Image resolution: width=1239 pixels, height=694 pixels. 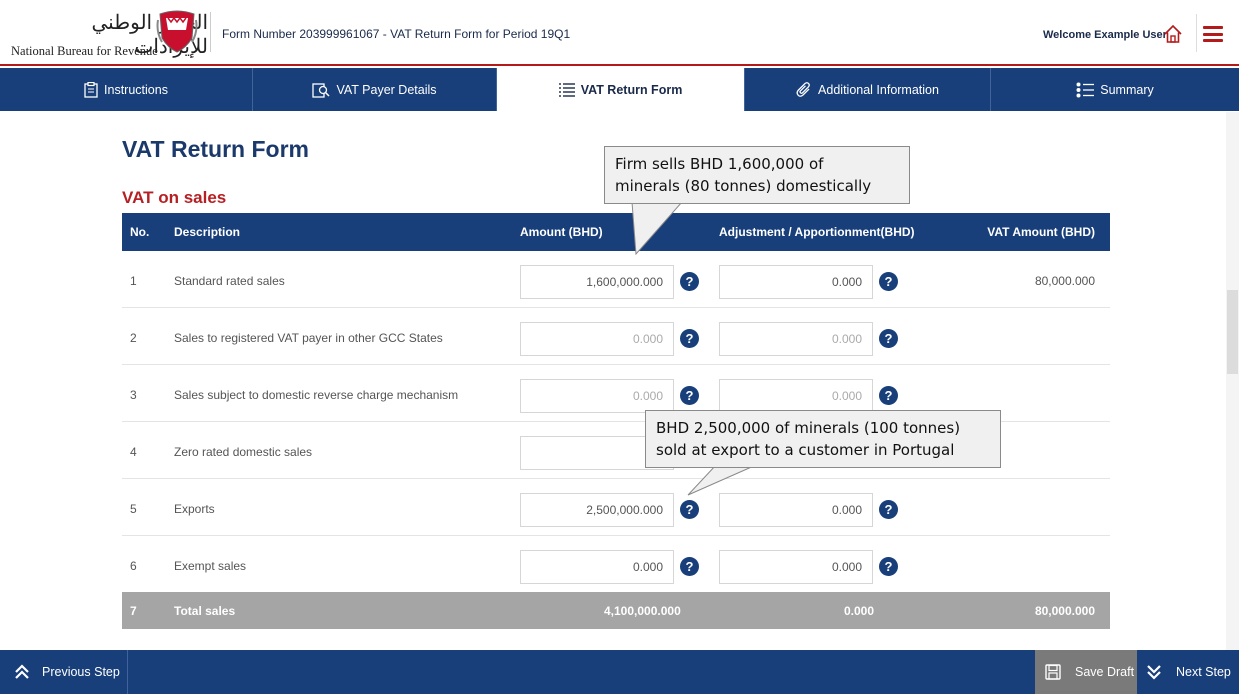 What do you see at coordinates (1196, 33) in the screenshot?
I see `header-separator` at bounding box center [1196, 33].